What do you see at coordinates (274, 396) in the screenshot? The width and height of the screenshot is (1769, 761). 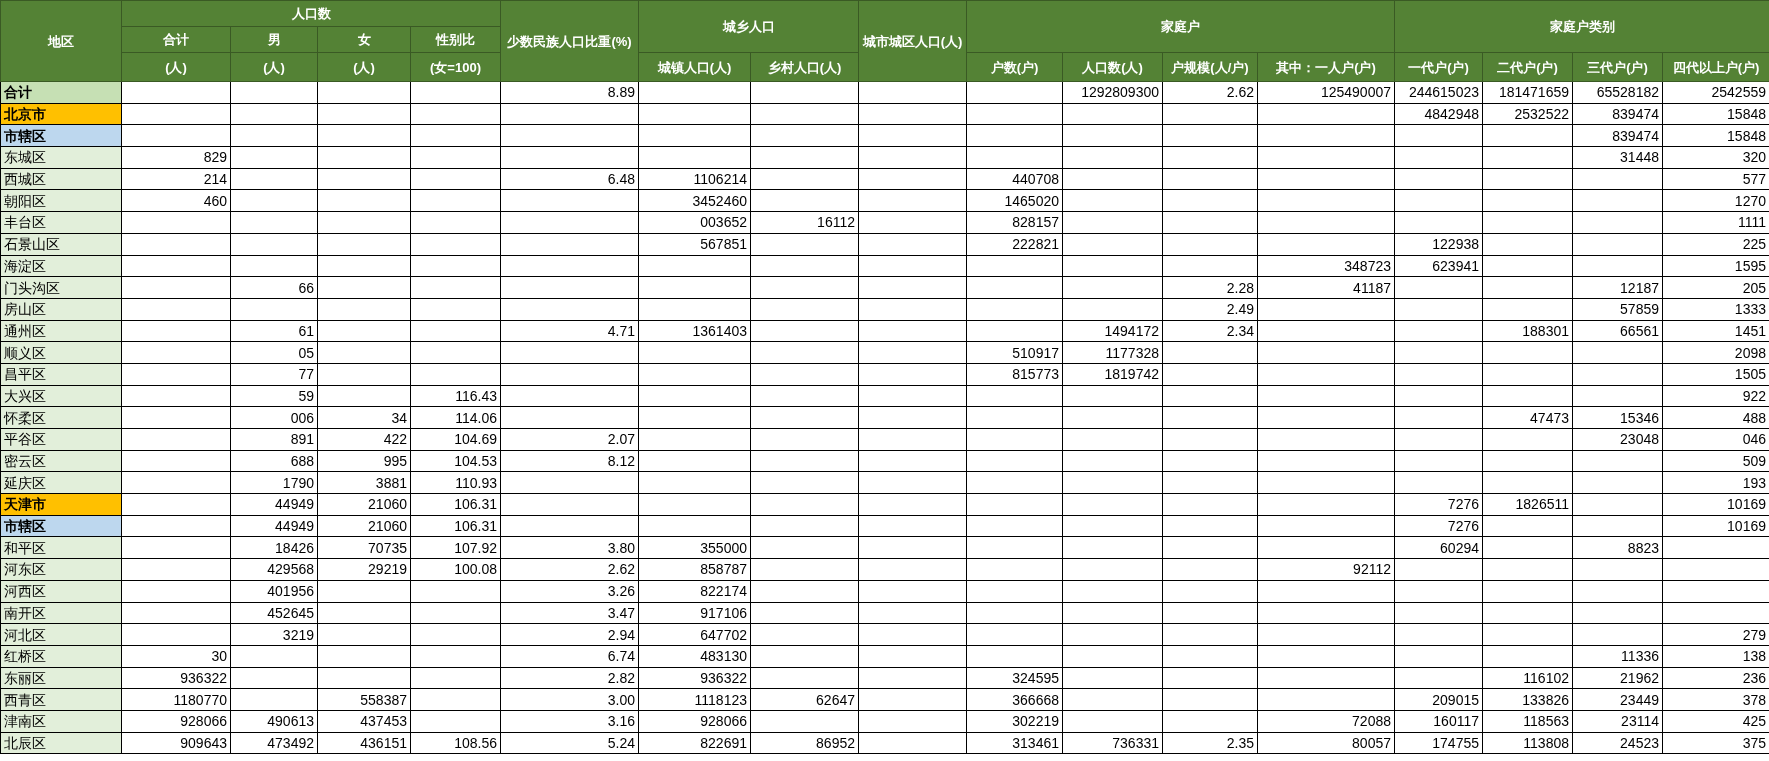 I see `table-cell: 59` at bounding box center [274, 396].